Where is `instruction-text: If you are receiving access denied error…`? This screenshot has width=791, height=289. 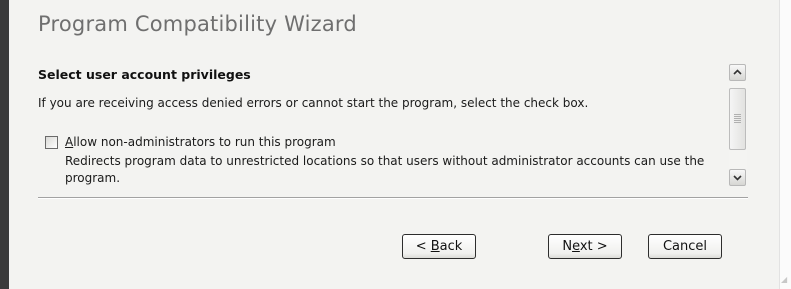
instruction-text: If you are receiving access denied error… is located at coordinates (313, 103).